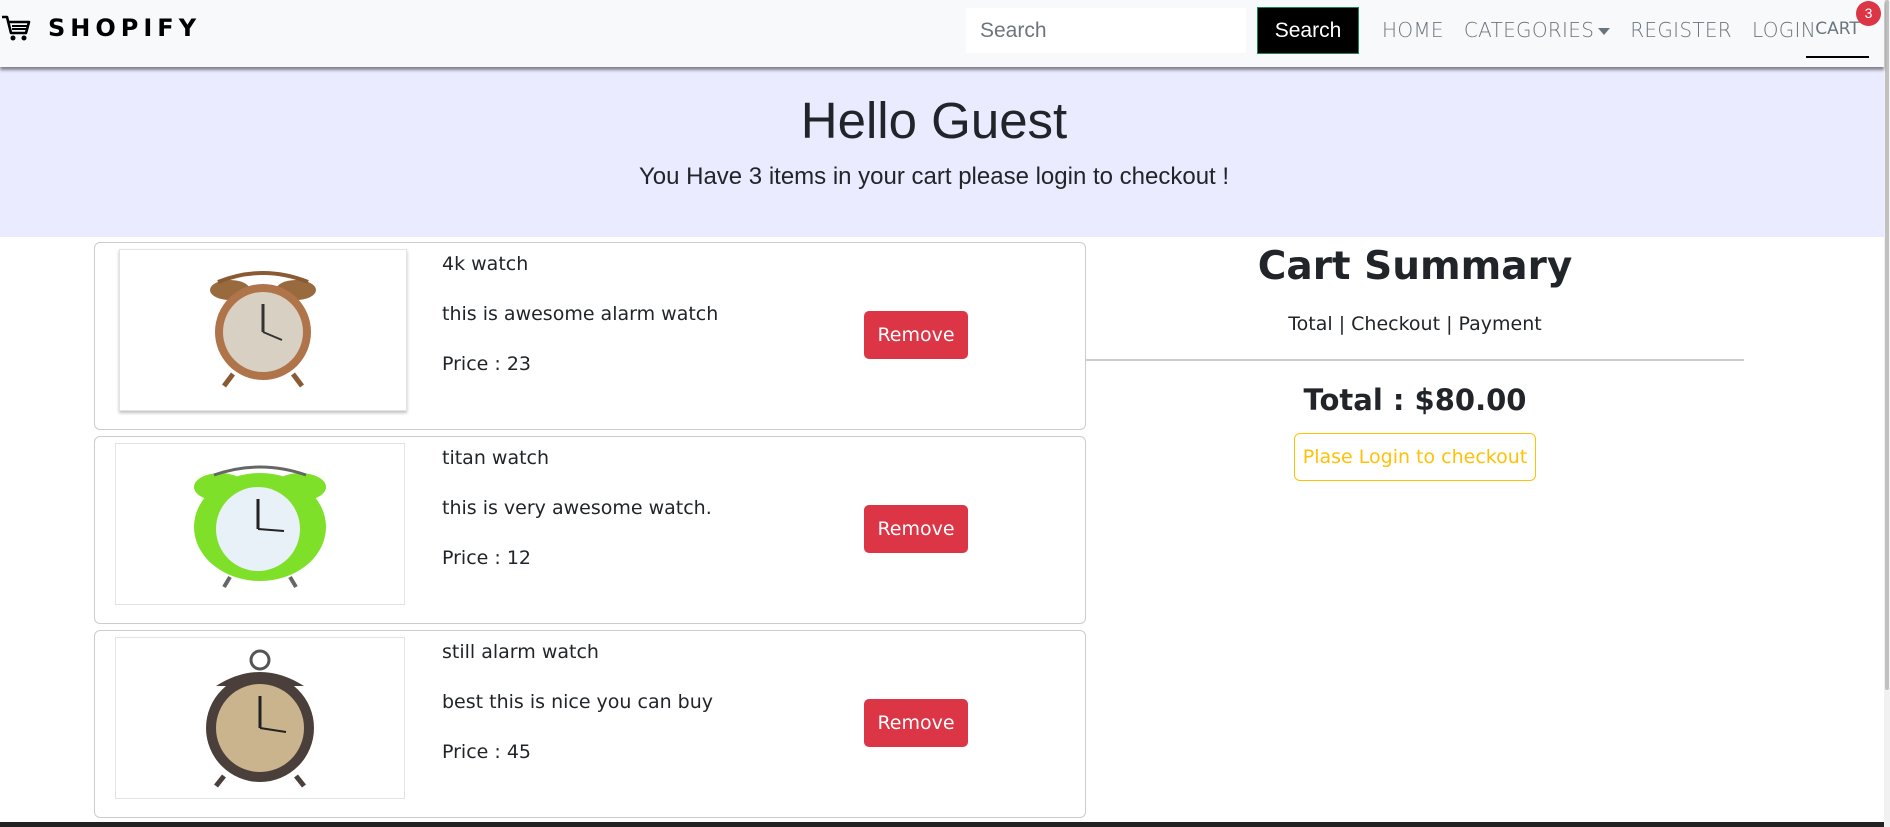  I want to click on product-description: this is awesome alarm watch, so click(580, 314).